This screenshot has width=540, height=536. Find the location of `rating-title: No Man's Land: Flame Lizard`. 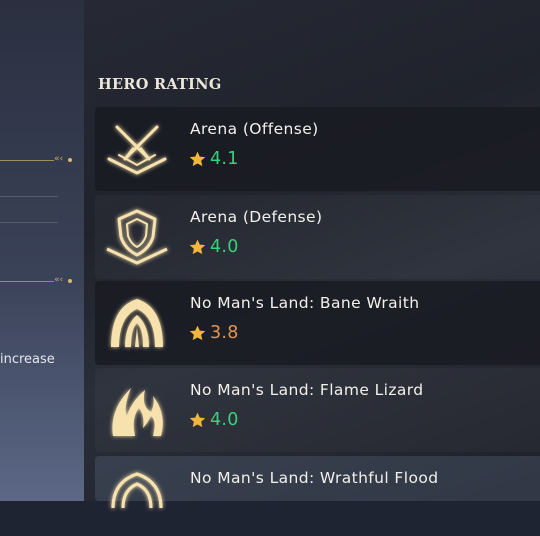

rating-title: No Man's Land: Flame Lizard is located at coordinates (307, 390).